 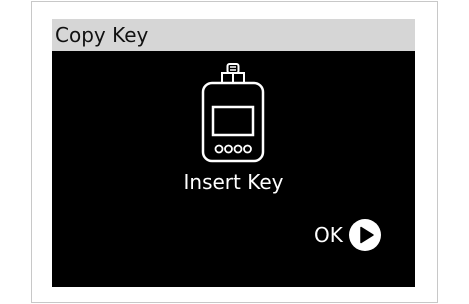 I want to click on ok-label: OK, so click(x=328, y=235).